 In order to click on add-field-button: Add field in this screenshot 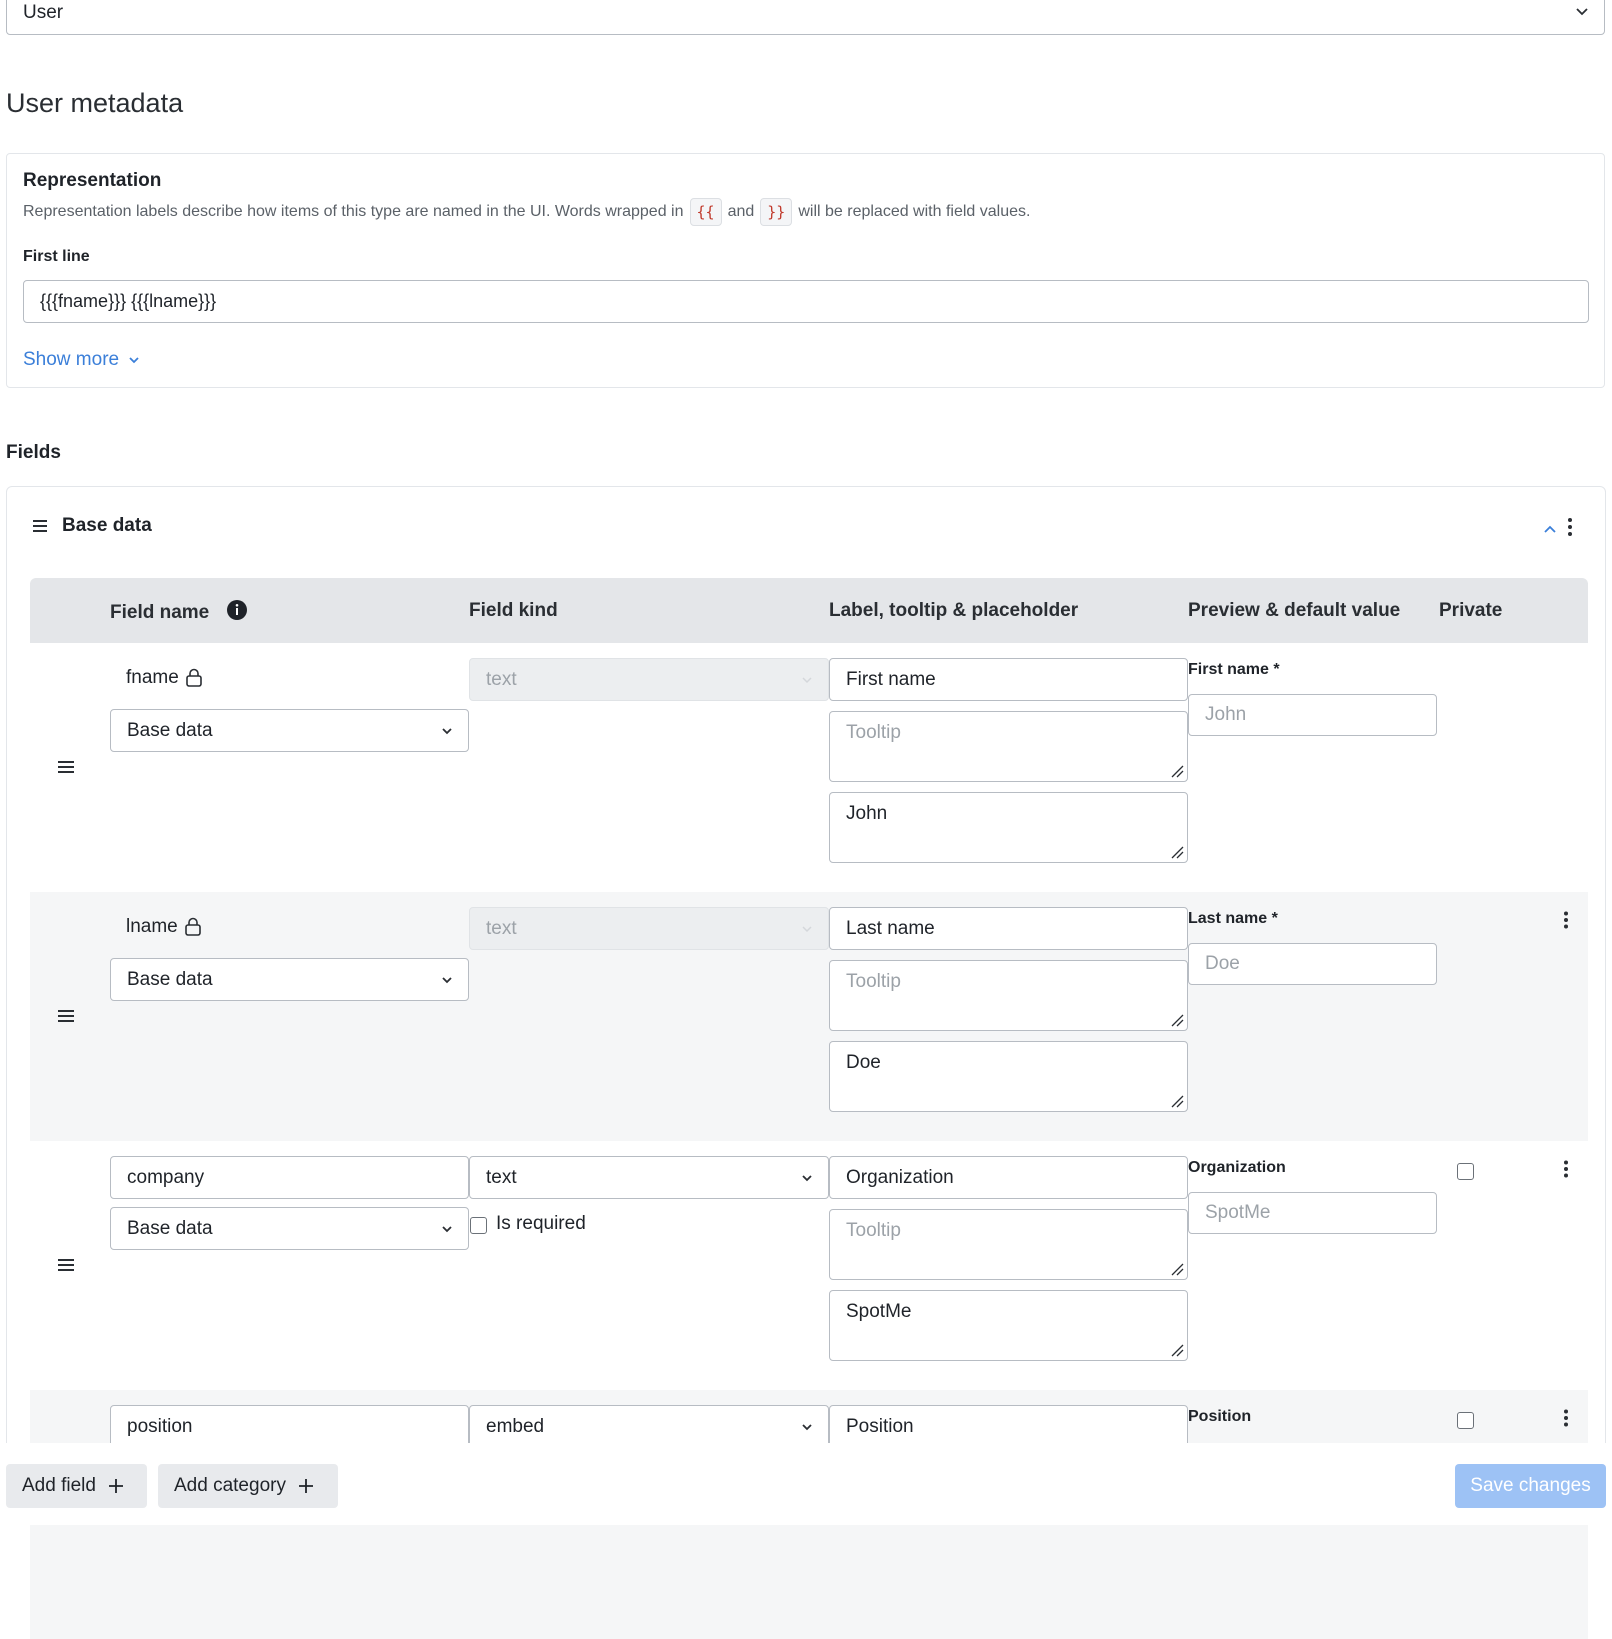, I will do `click(76, 1486)`.